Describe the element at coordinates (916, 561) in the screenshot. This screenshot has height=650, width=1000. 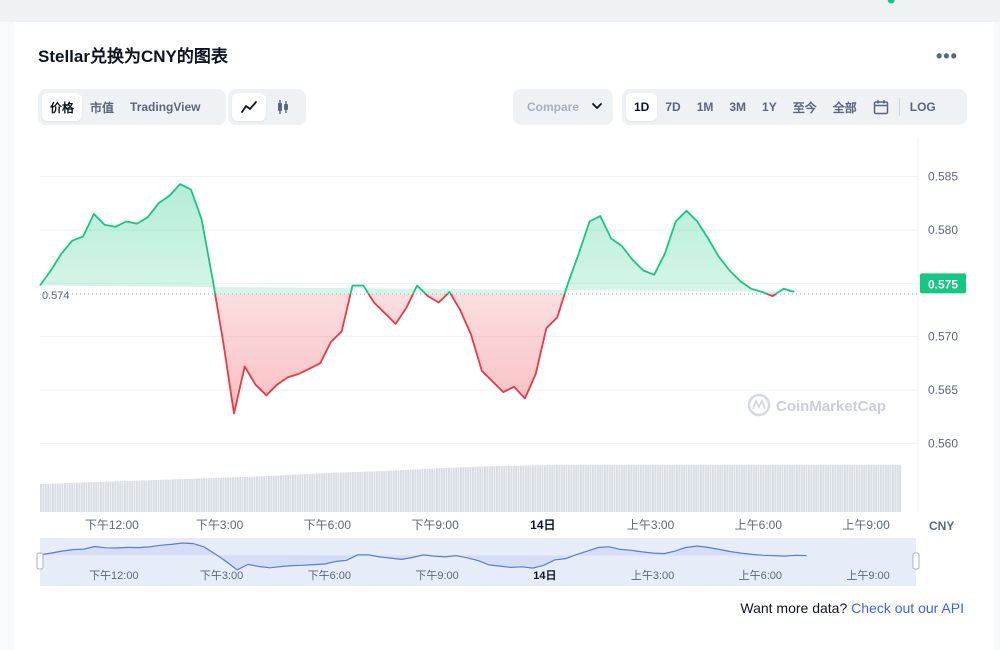
I see `navigator-handle-right` at that location.